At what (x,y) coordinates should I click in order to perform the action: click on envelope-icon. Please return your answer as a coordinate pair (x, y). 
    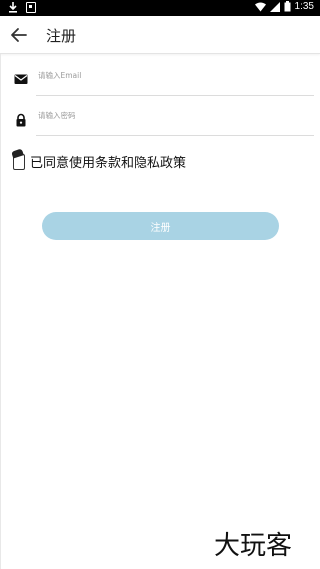
    Looking at the image, I should click on (21, 79).